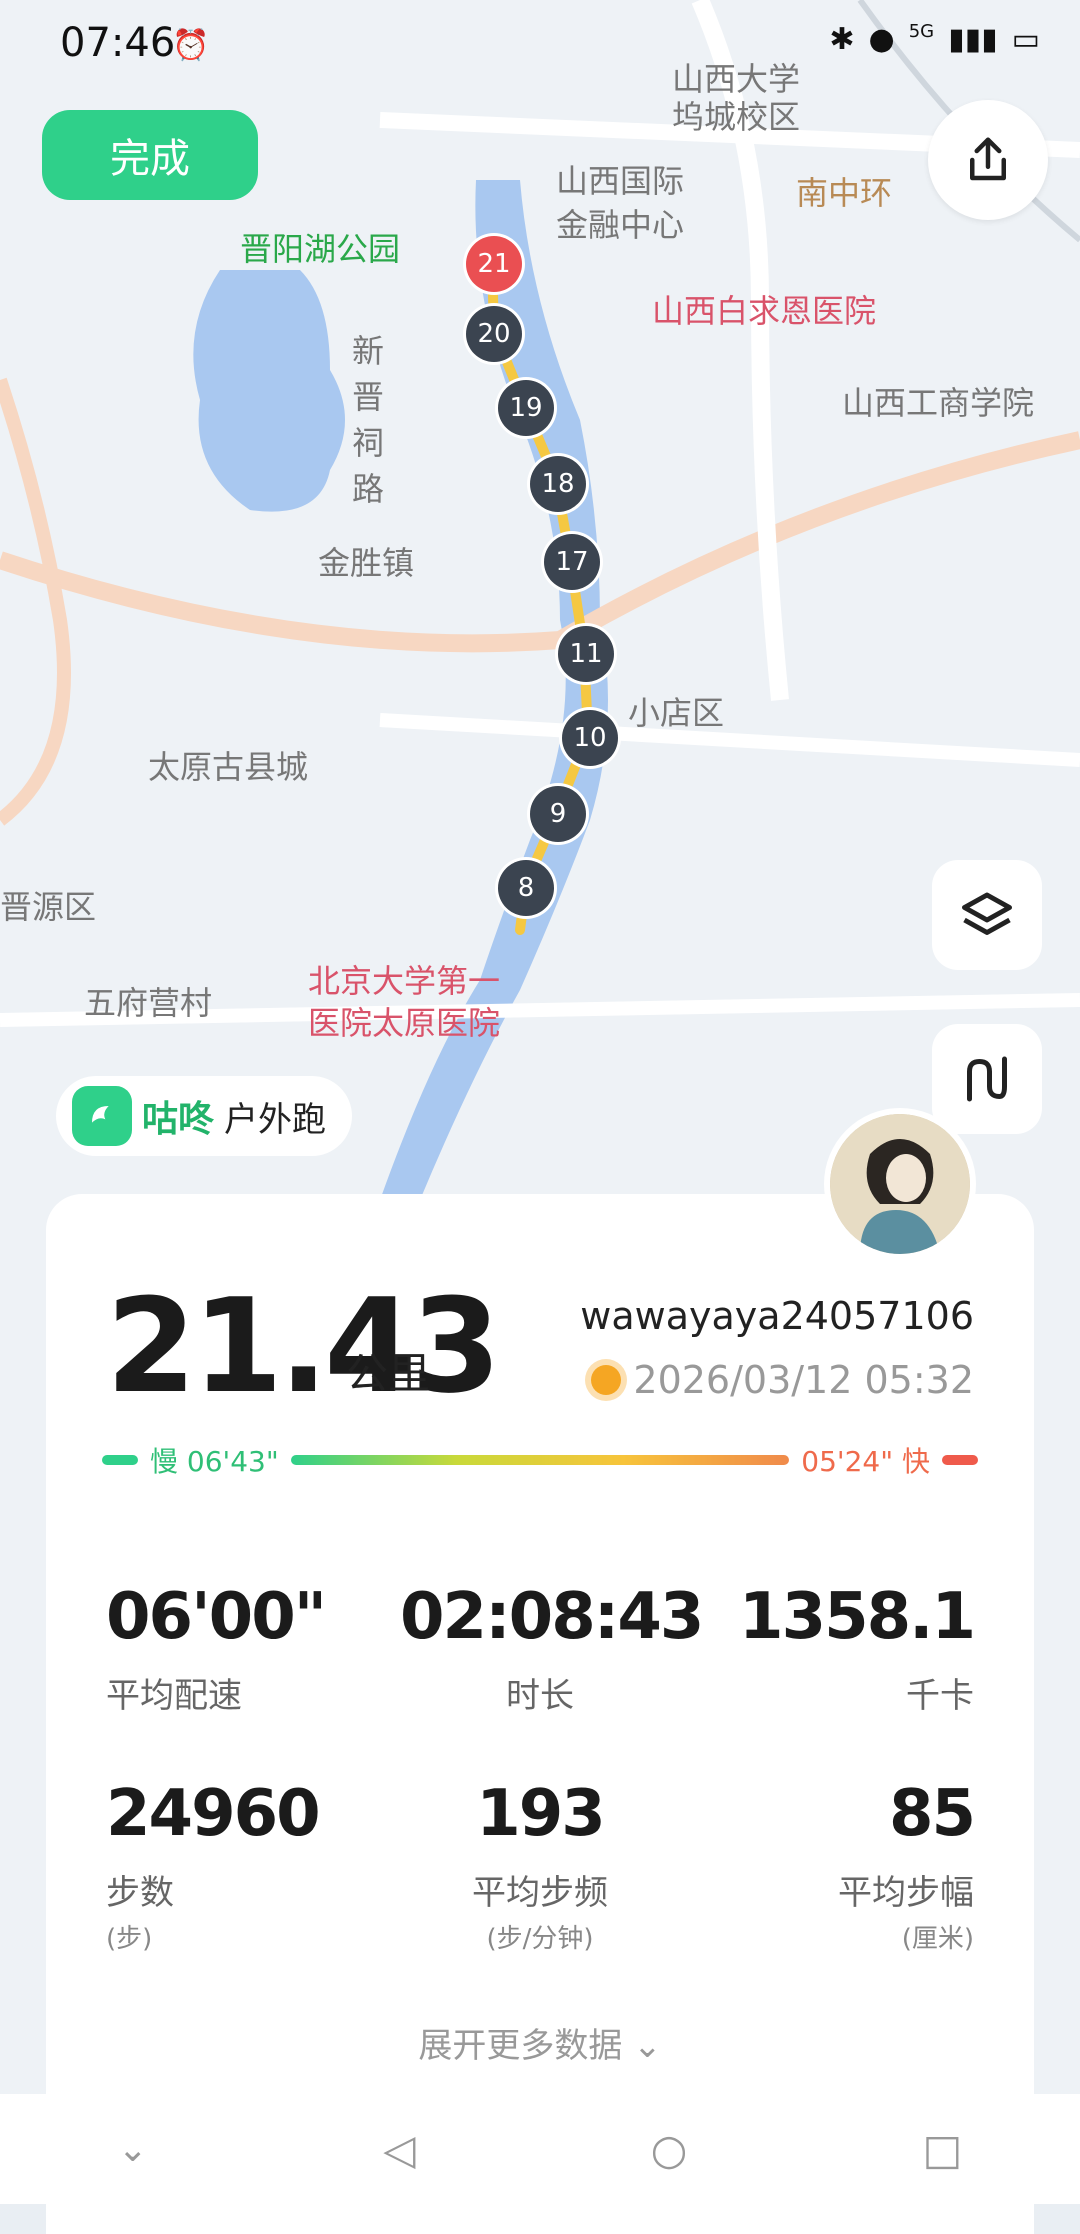 Image resolution: width=1080 pixels, height=2234 pixels. I want to click on bluetooth-icon: ✱, so click(842, 39).